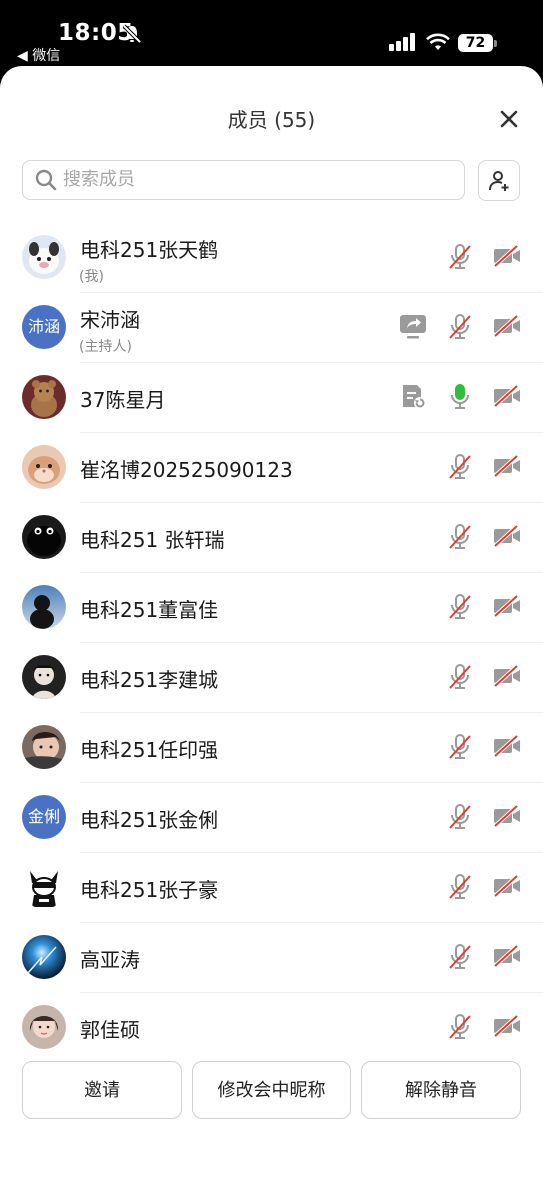  I want to click on member-row: 电科251董富佳, so click(271, 607).